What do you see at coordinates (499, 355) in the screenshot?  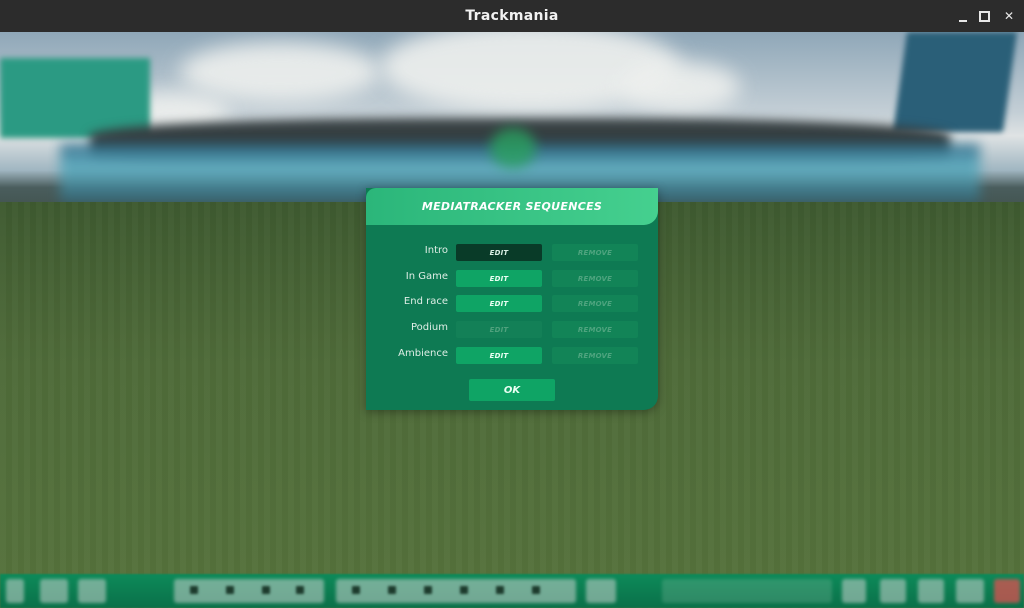 I see `edit-ambience-button: EDIT` at bounding box center [499, 355].